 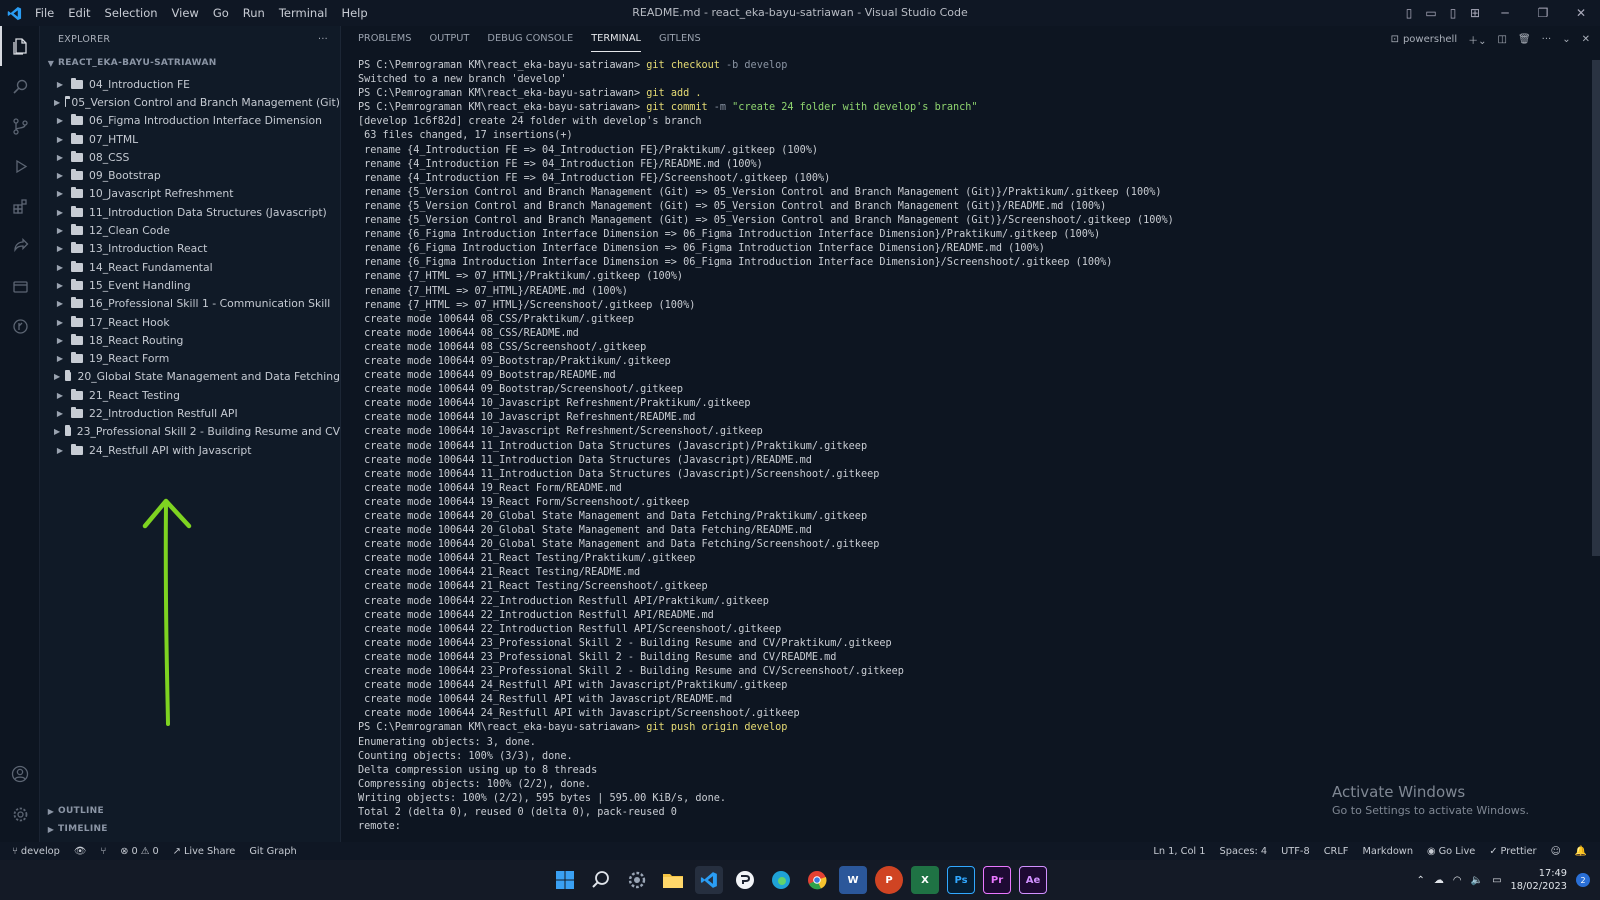 What do you see at coordinates (1556, 851) in the screenshot?
I see `feedback-icon: ☺` at bounding box center [1556, 851].